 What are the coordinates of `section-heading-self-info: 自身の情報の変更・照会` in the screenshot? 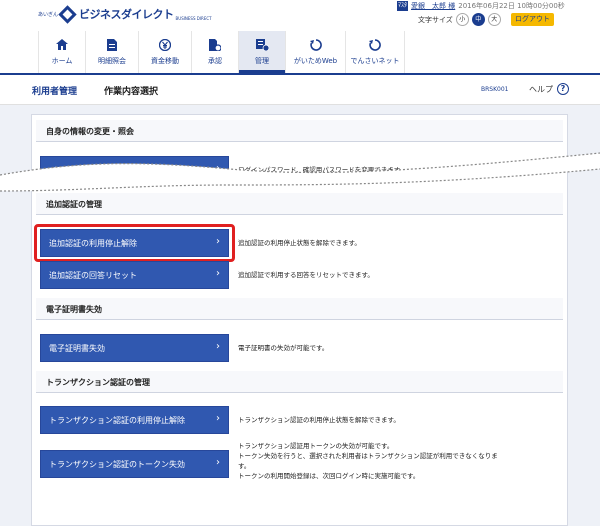 It's located at (299, 131).